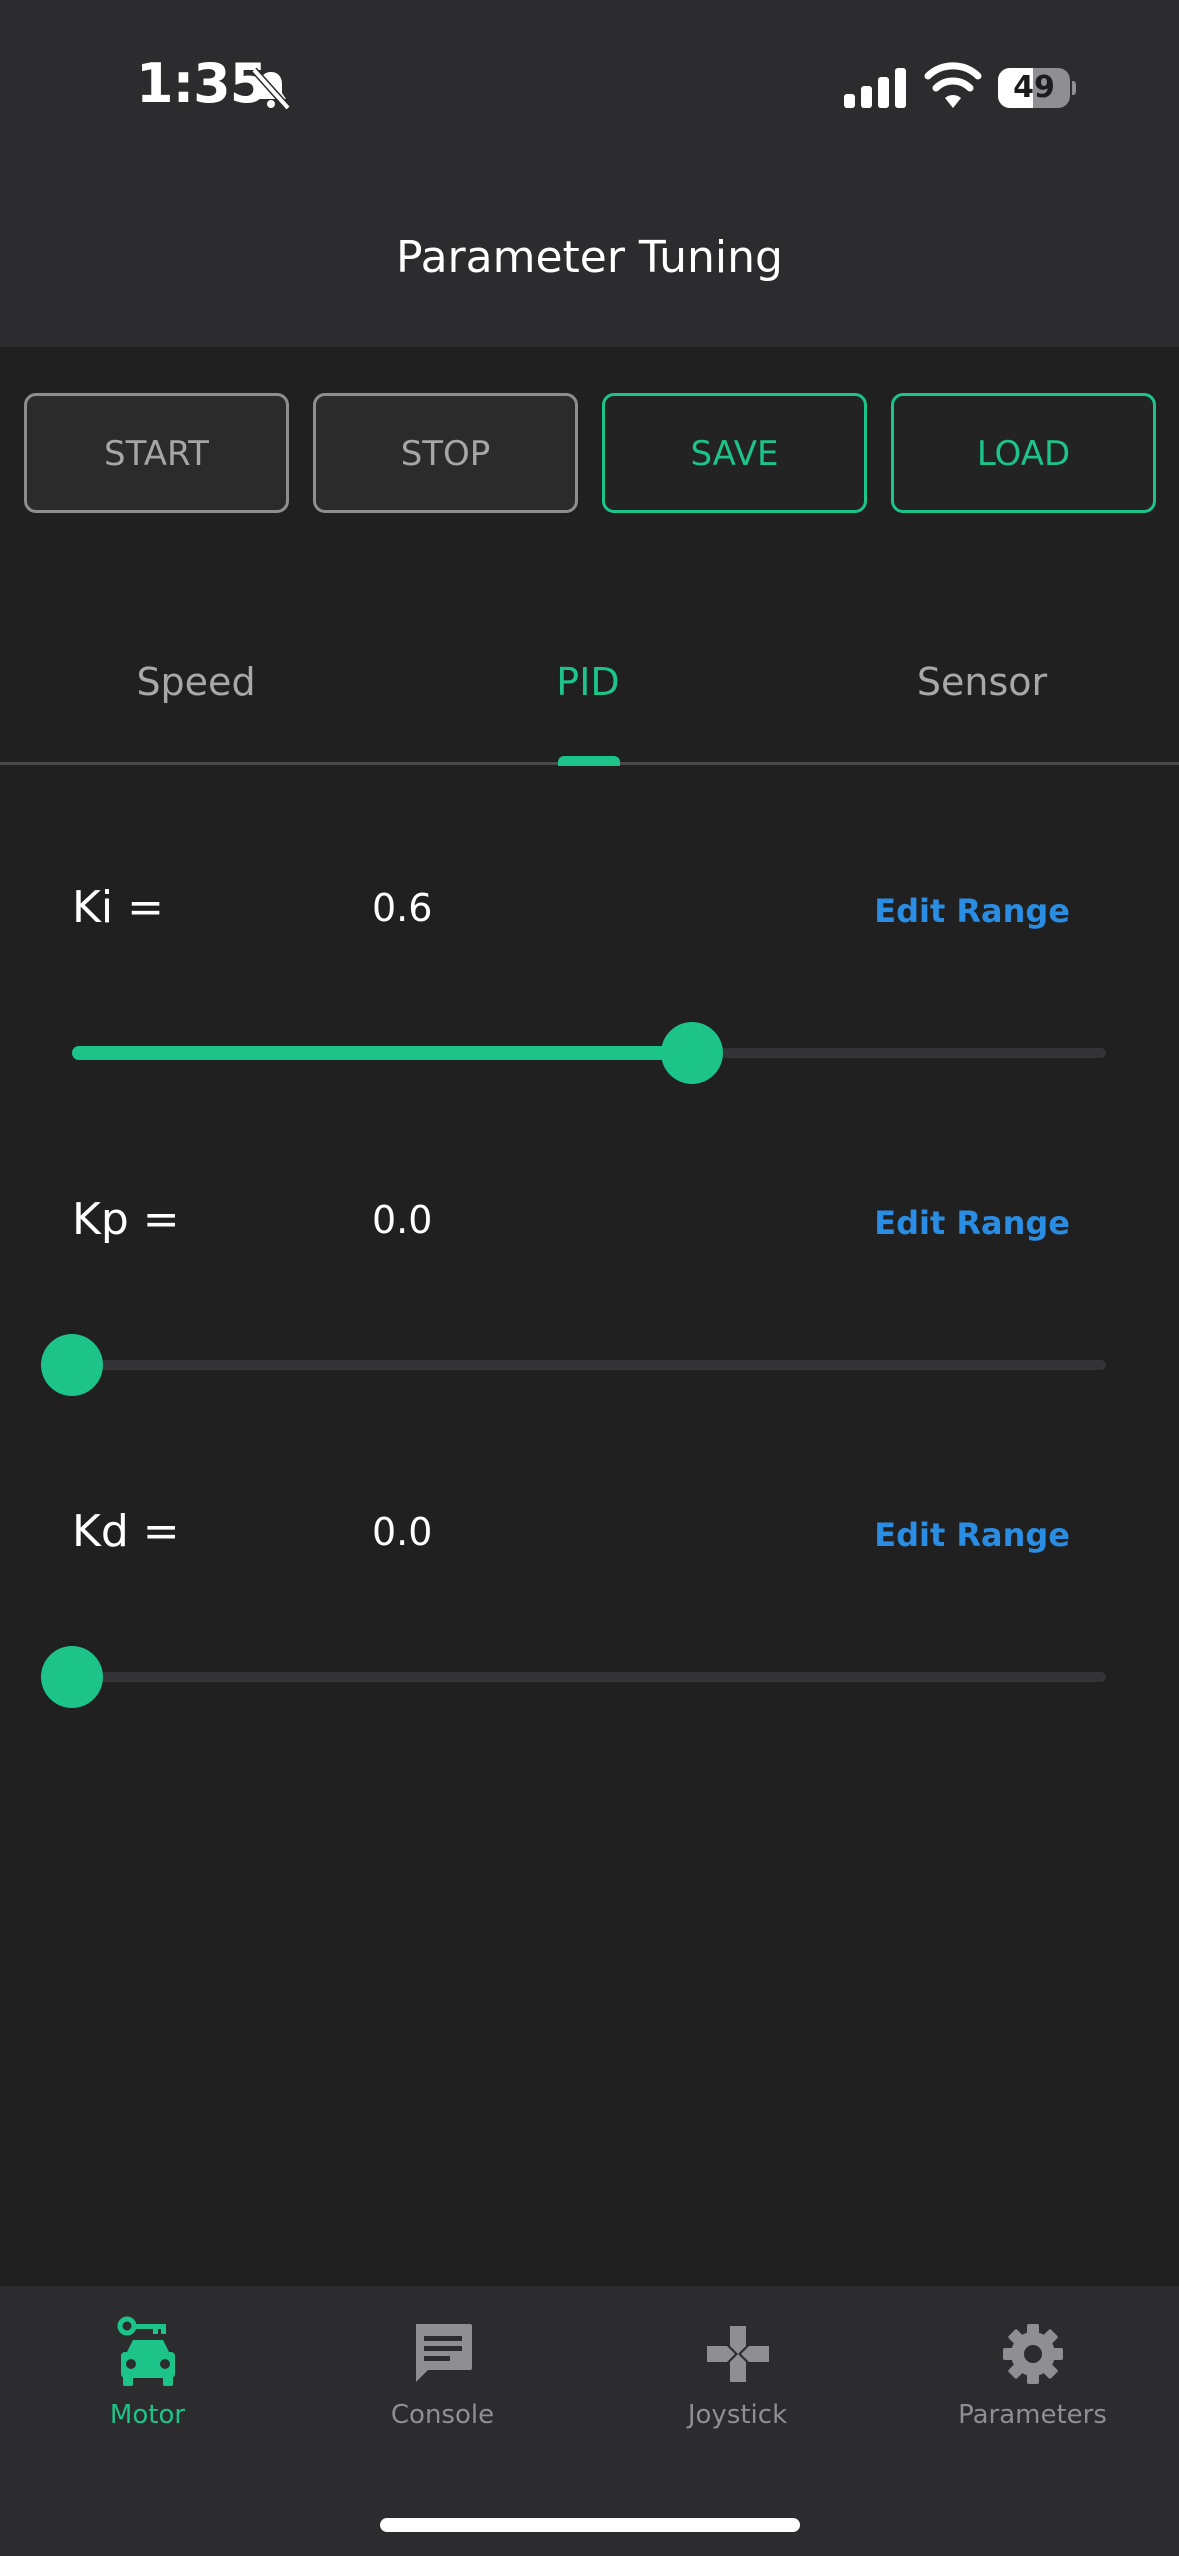 This screenshot has height=2556, width=1179. What do you see at coordinates (196, 682) in the screenshot?
I see `tab-speed: Speed` at bounding box center [196, 682].